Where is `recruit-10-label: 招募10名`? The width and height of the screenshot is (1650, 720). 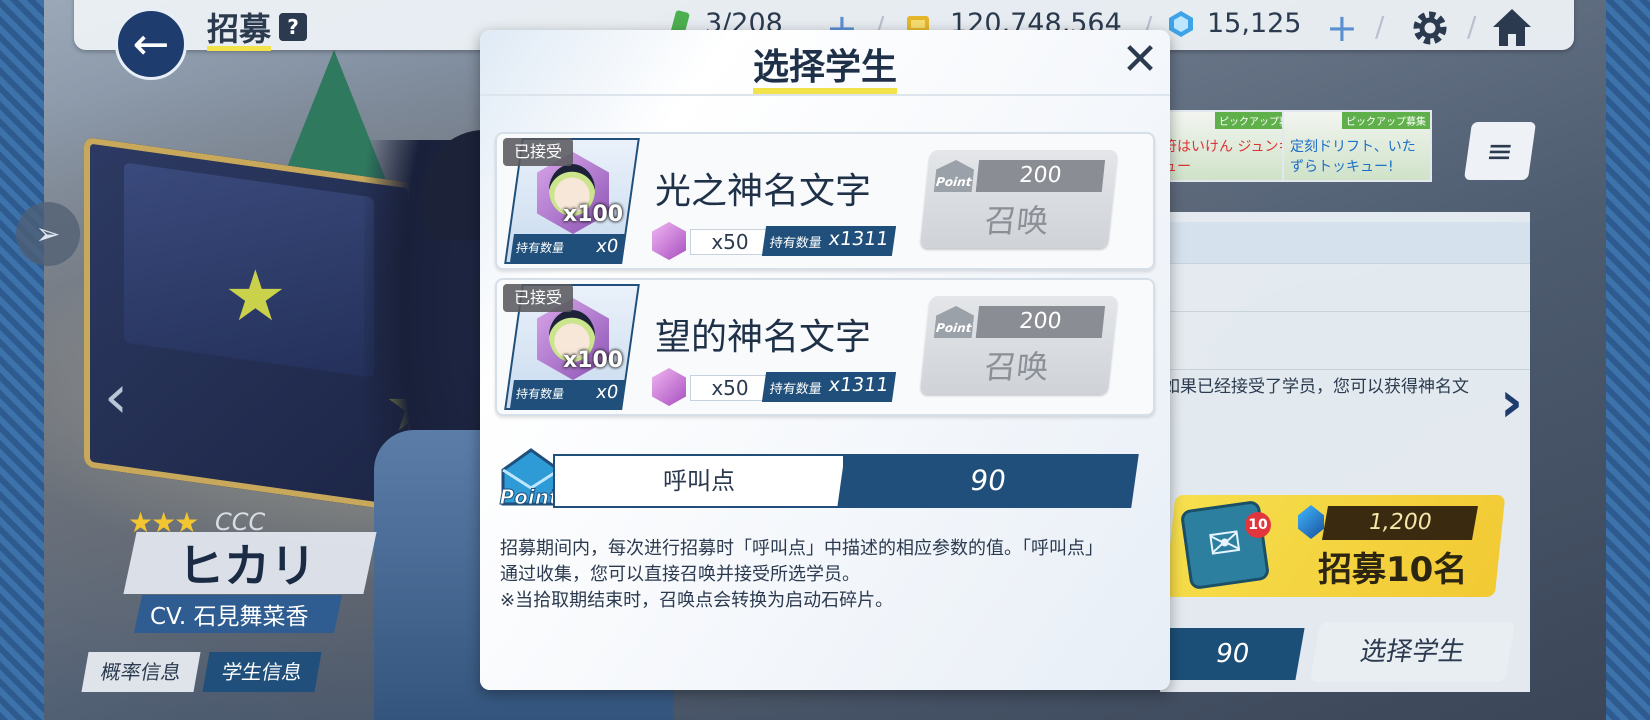 recruit-10-label: 招募10名 is located at coordinates (1393, 570).